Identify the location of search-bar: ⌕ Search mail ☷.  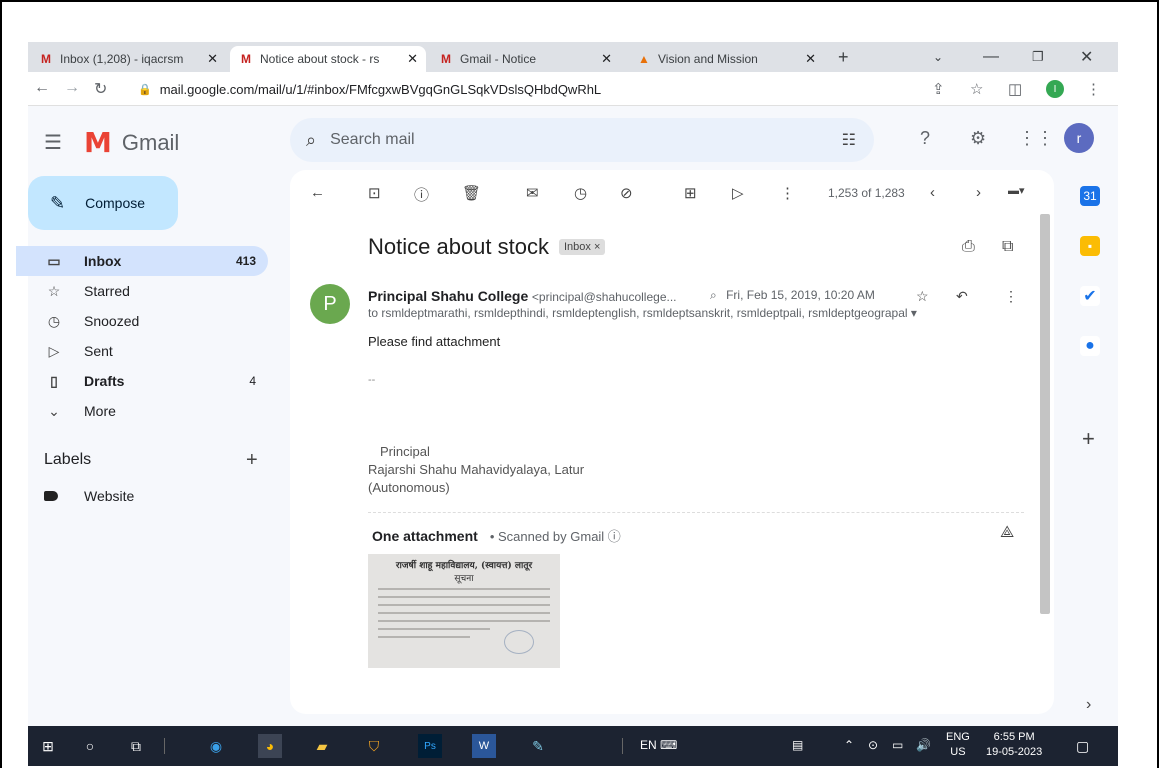
(582, 140).